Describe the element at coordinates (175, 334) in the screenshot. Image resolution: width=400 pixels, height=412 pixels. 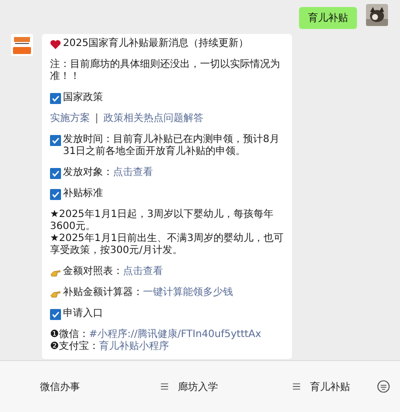
I see `link: #小程序://腾讯健康/FTIn40uf5ytttAx` at that location.